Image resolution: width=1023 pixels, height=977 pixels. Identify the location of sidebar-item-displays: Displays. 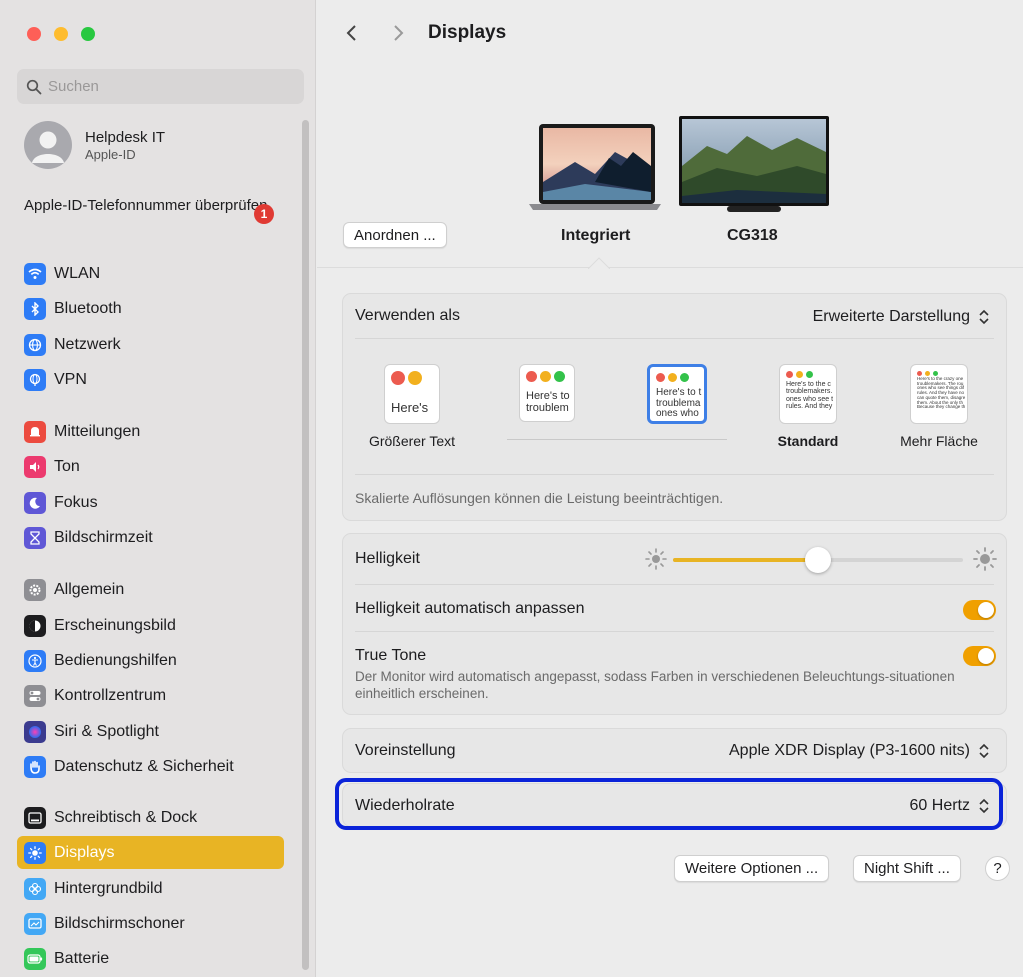
(150, 852).